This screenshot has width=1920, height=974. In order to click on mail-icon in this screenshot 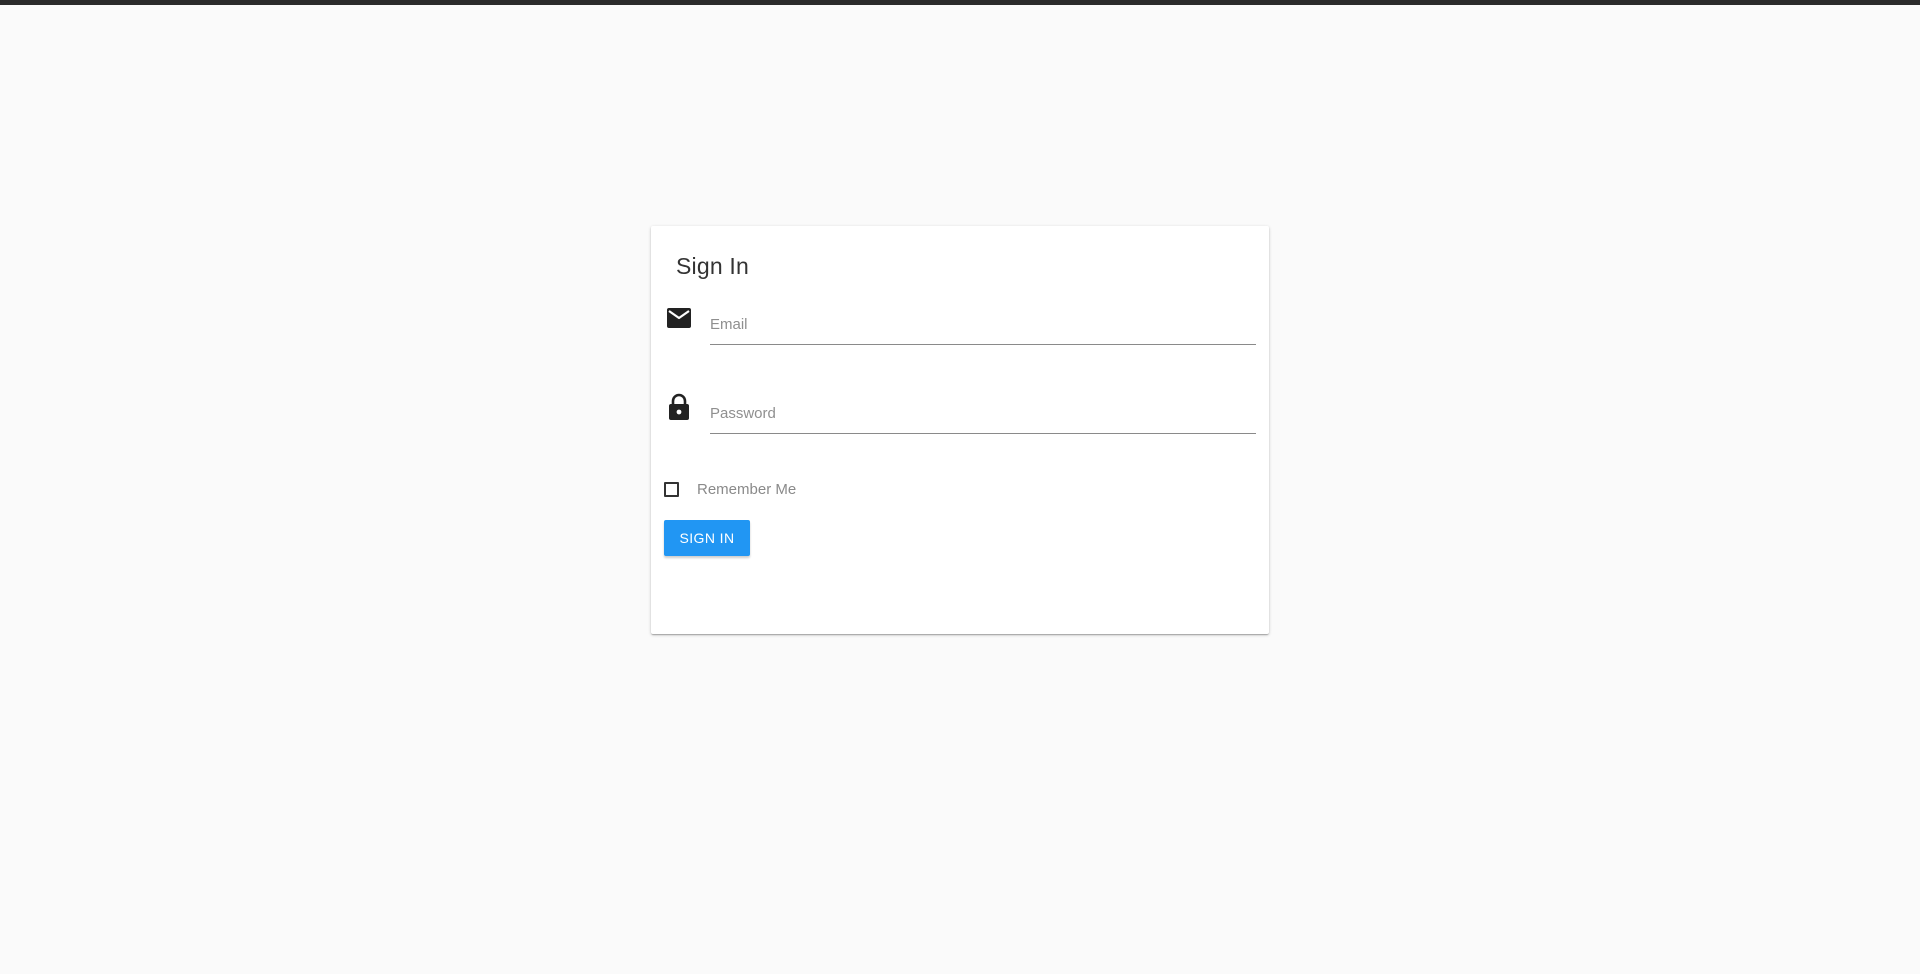, I will do `click(679, 318)`.